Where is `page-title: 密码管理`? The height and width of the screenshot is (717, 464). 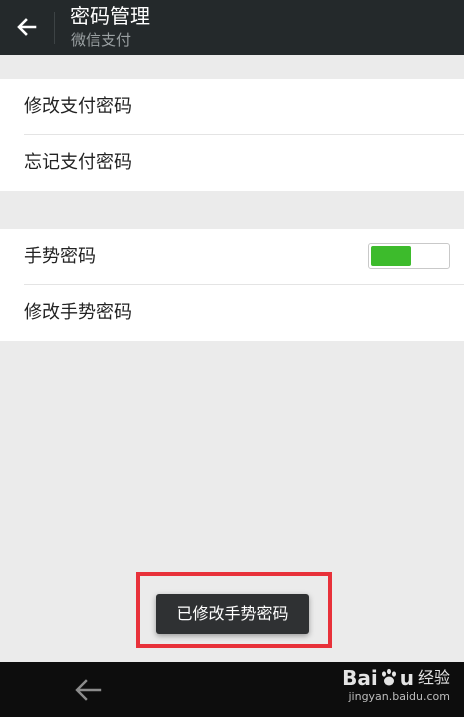 page-title: 密码管理 is located at coordinates (110, 16).